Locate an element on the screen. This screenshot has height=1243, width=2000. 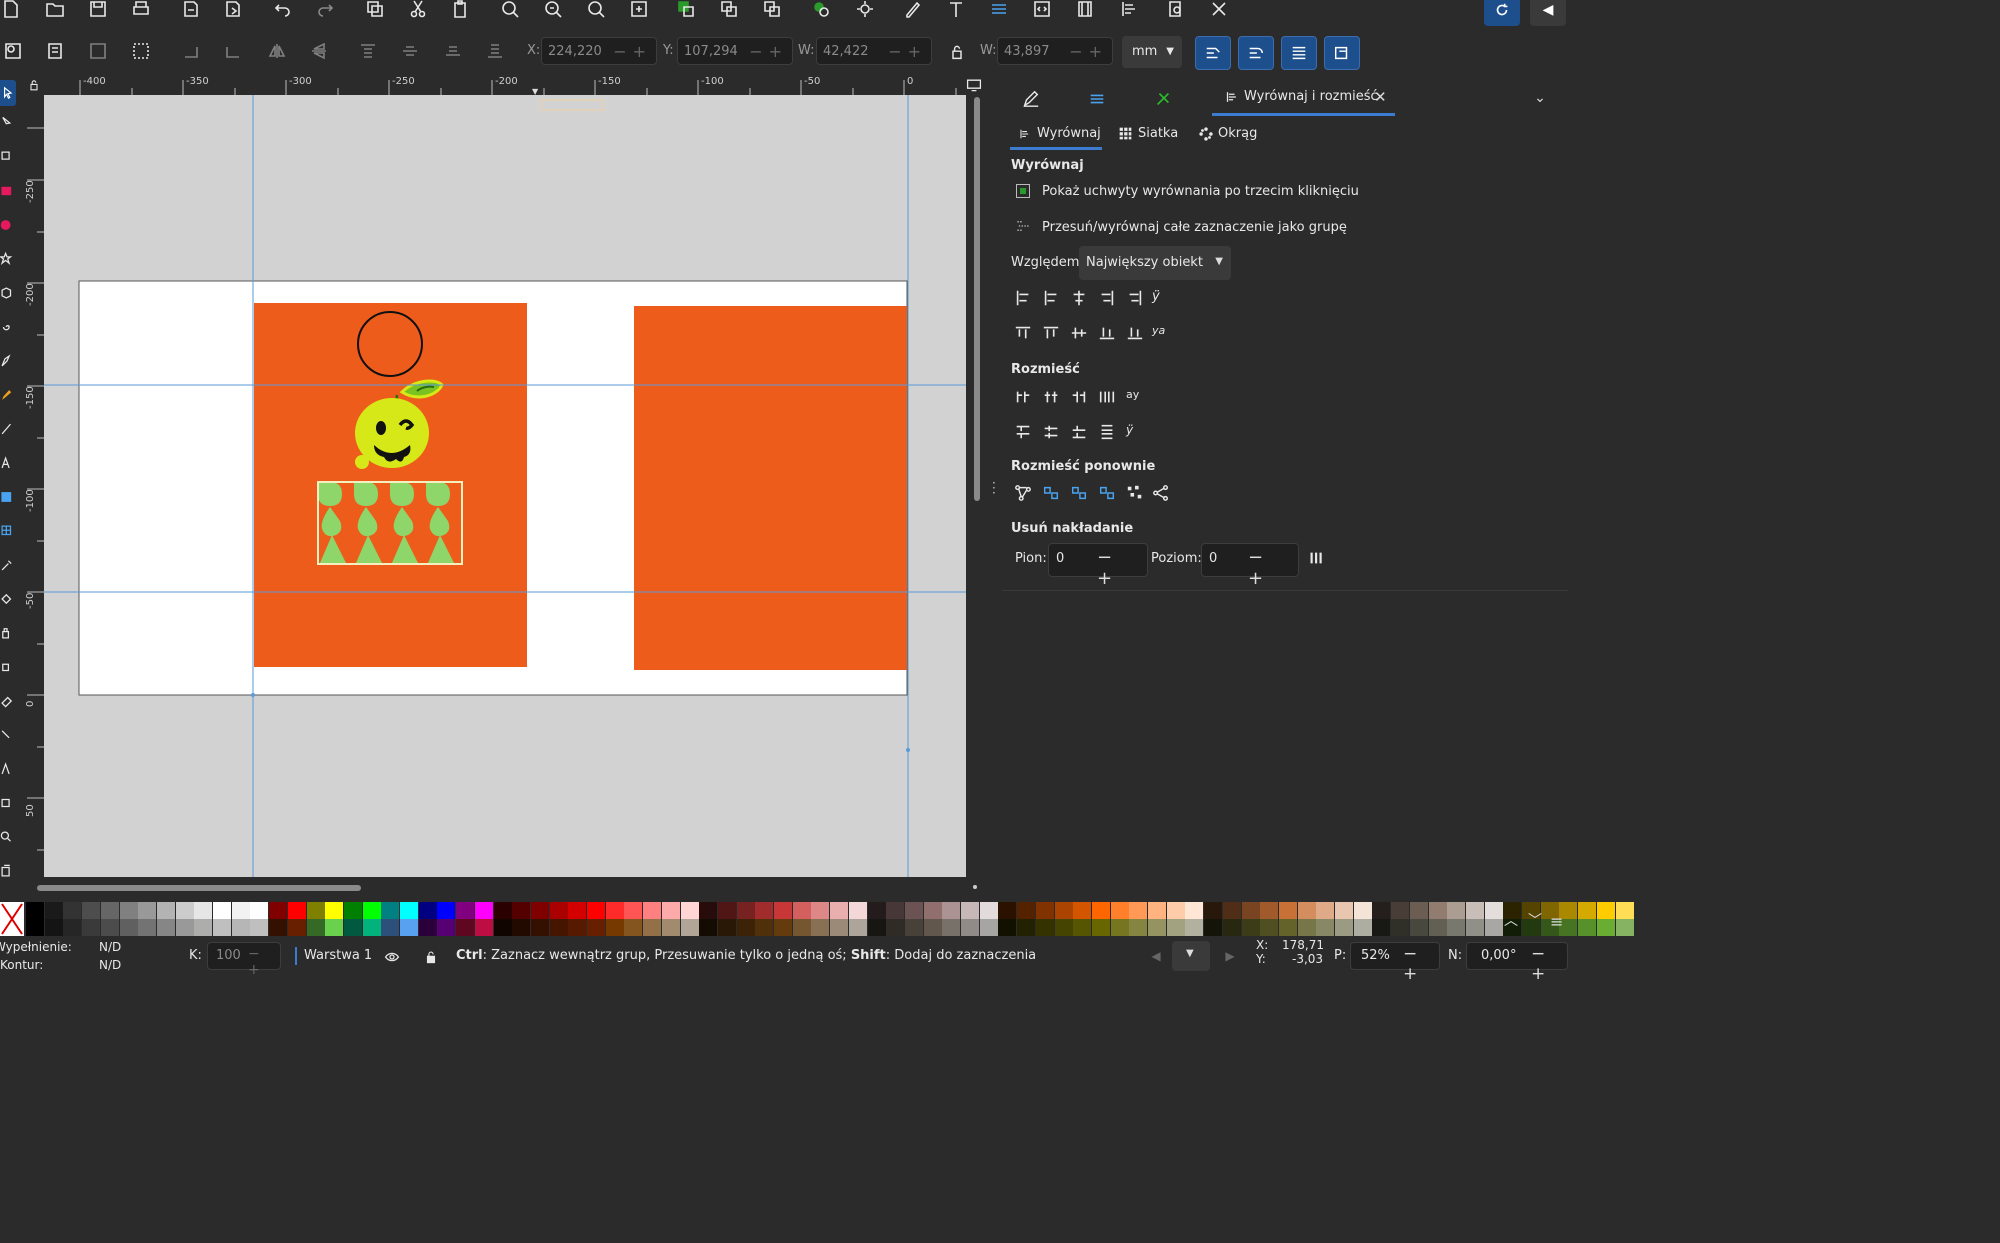
print-icon is located at coordinates (141, 11).